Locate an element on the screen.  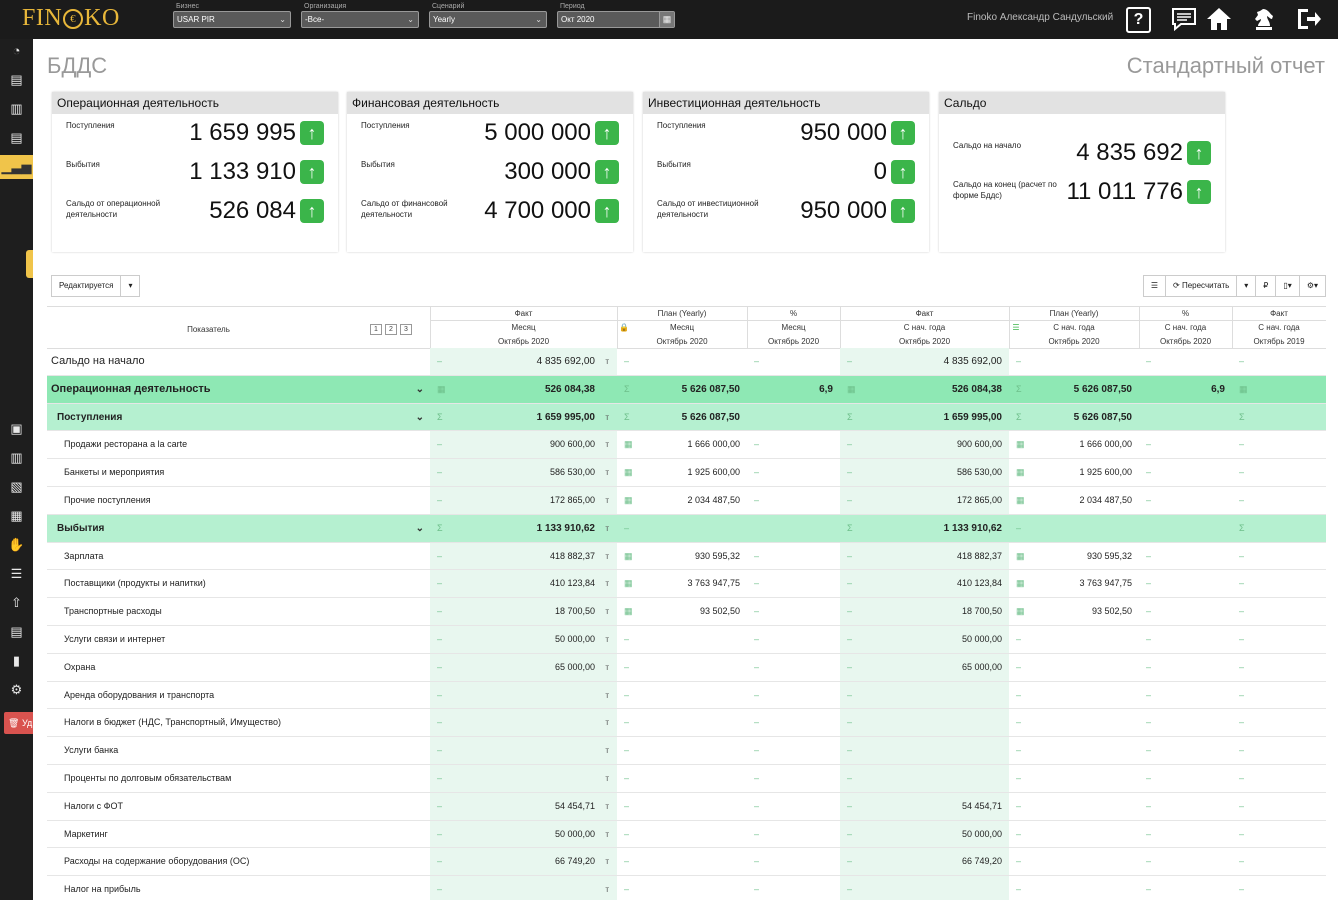
table-cell: – 172 865,00 т is located at coordinates (523, 500).